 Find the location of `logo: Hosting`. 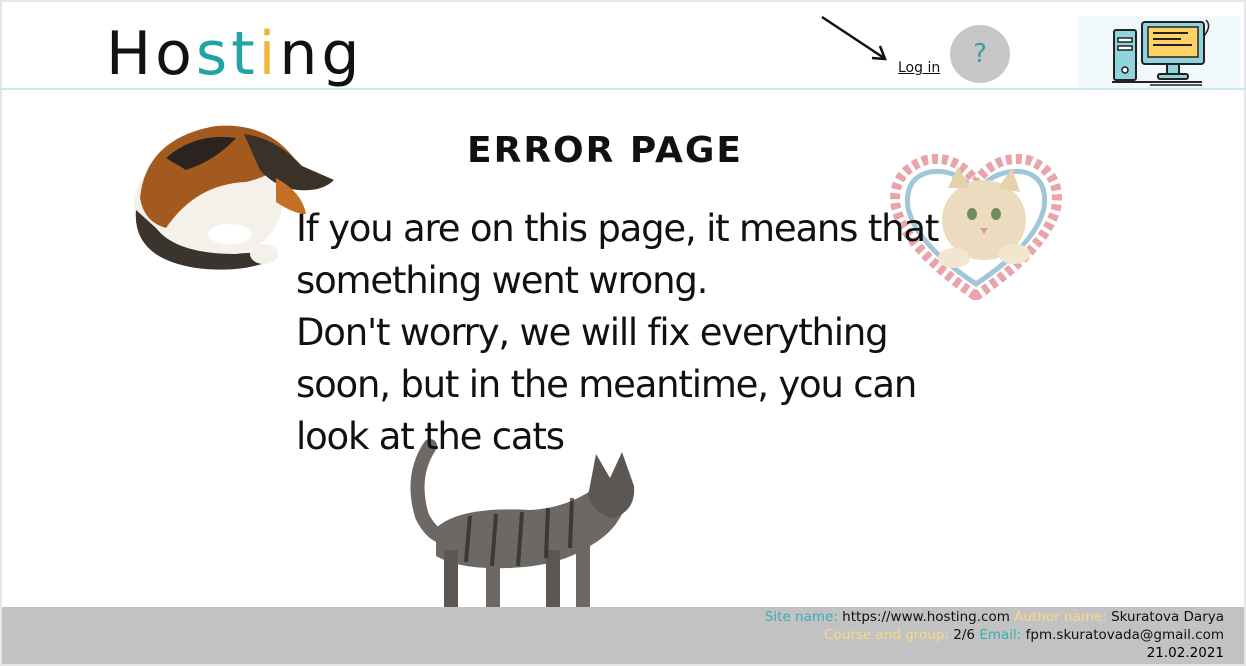

logo: Hosting is located at coordinates (234, 54).